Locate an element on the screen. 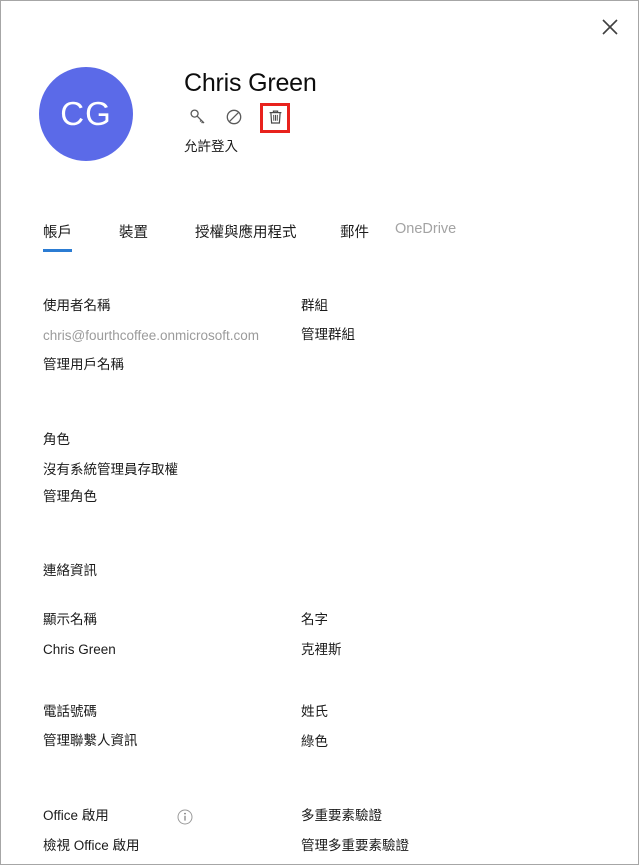  tab-devices: 裝置 is located at coordinates (133, 236).